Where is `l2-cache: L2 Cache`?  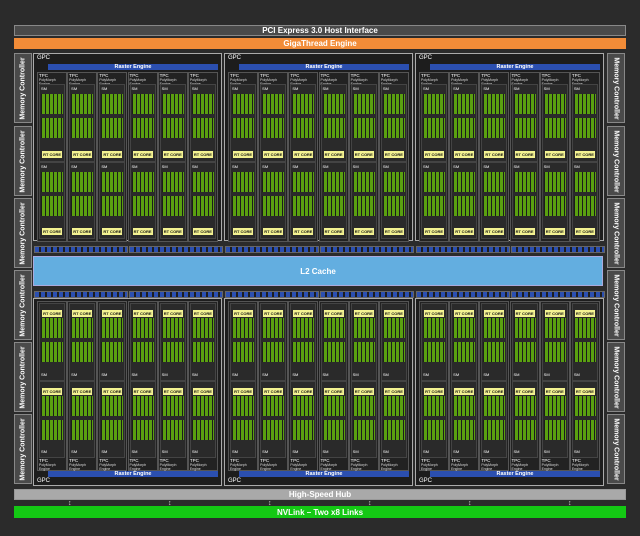 l2-cache: L2 Cache is located at coordinates (318, 271).